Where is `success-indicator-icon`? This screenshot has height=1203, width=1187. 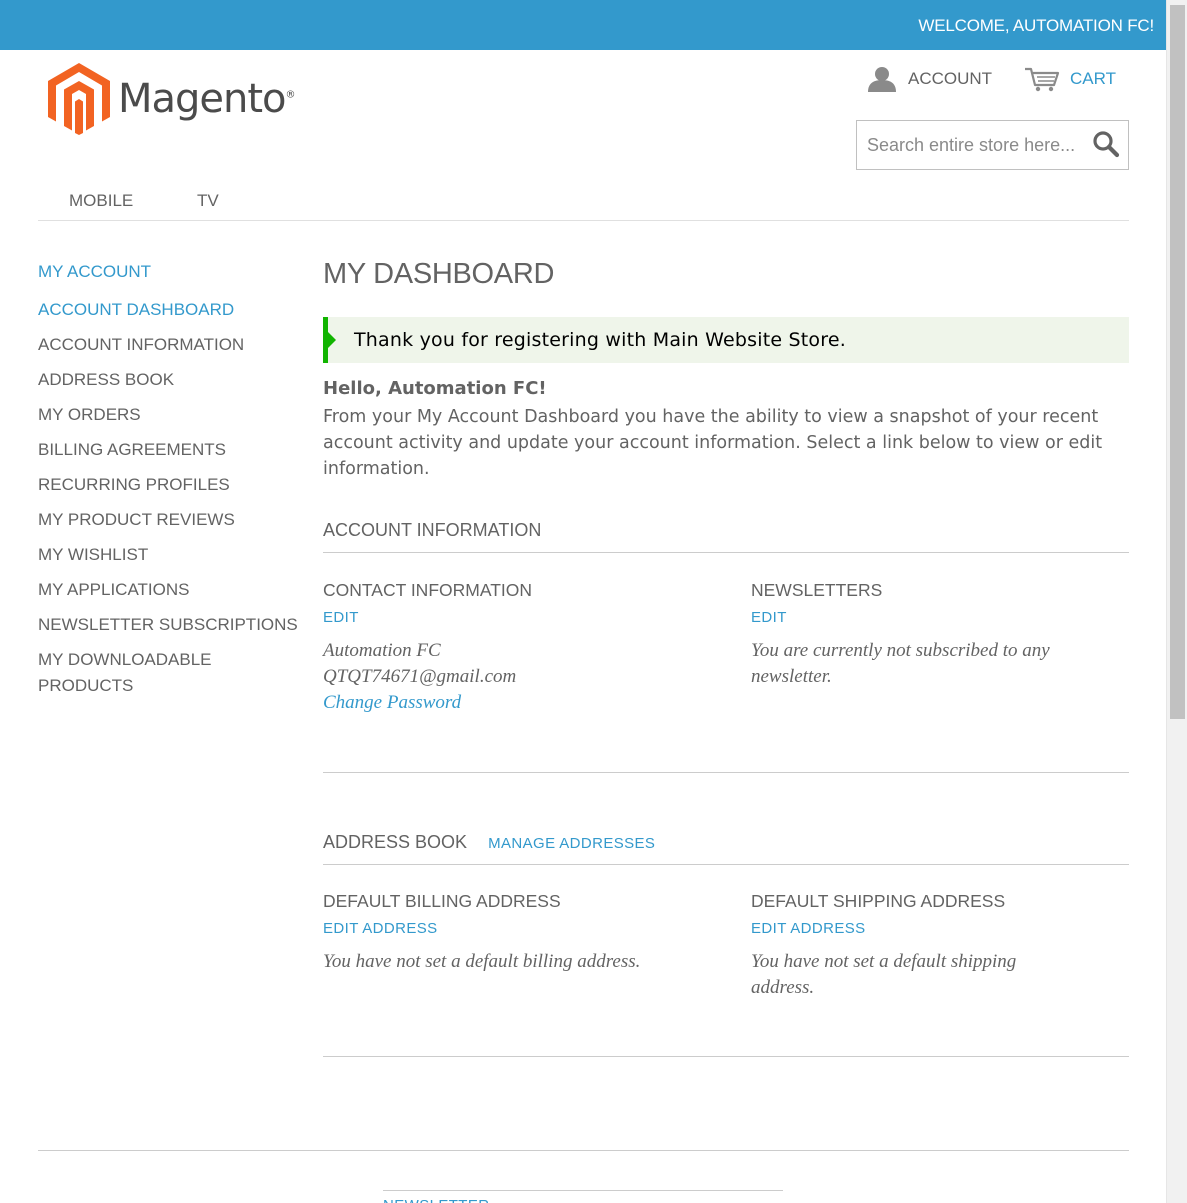 success-indicator-icon is located at coordinates (332, 340).